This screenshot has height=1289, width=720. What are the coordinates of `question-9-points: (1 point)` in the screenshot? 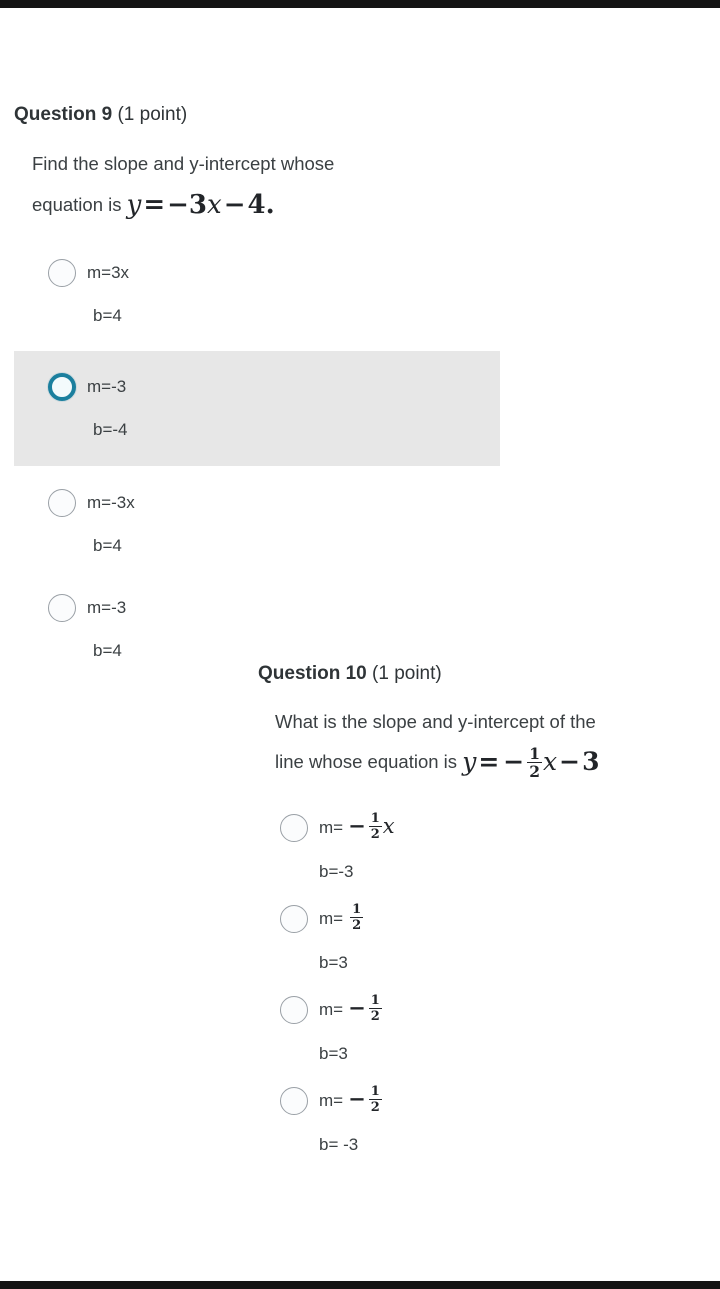 It's located at (152, 114).